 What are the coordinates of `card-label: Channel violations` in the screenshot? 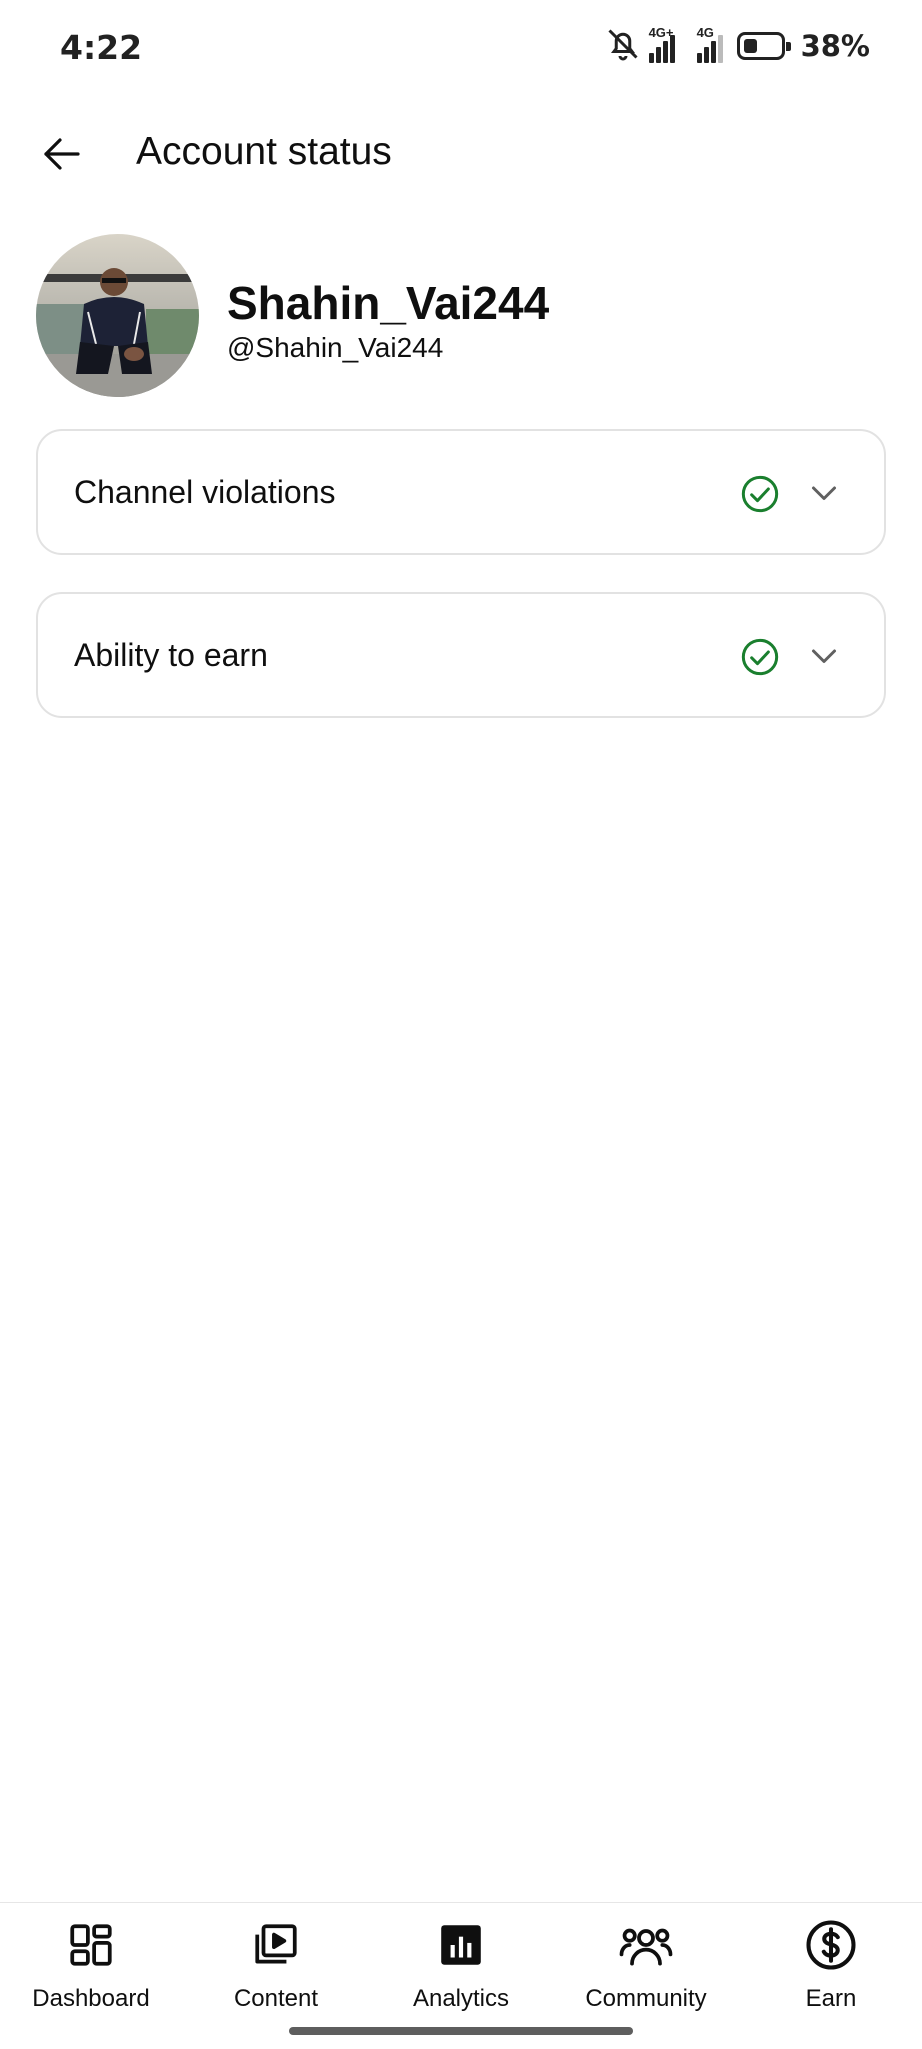 It's located at (205, 492).